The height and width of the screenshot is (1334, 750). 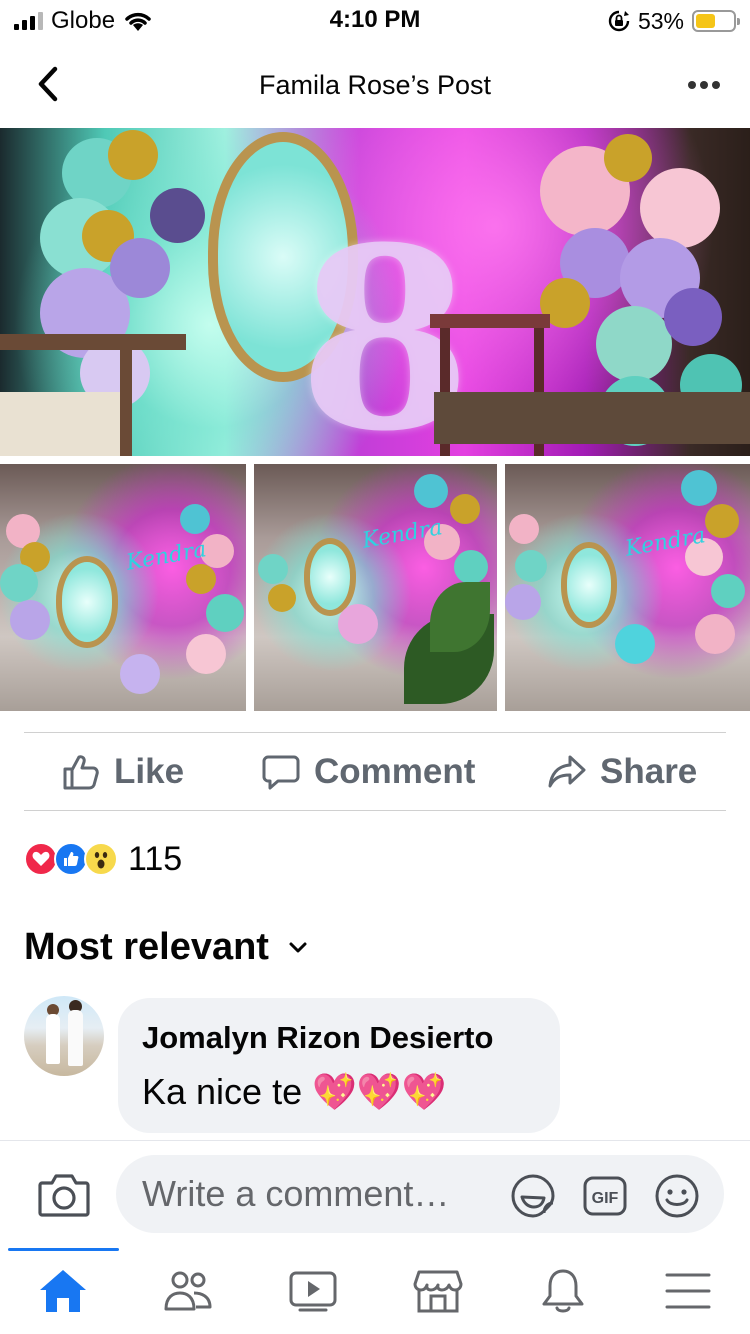 What do you see at coordinates (146, 946) in the screenshot?
I see `sort-label: Most relevant` at bounding box center [146, 946].